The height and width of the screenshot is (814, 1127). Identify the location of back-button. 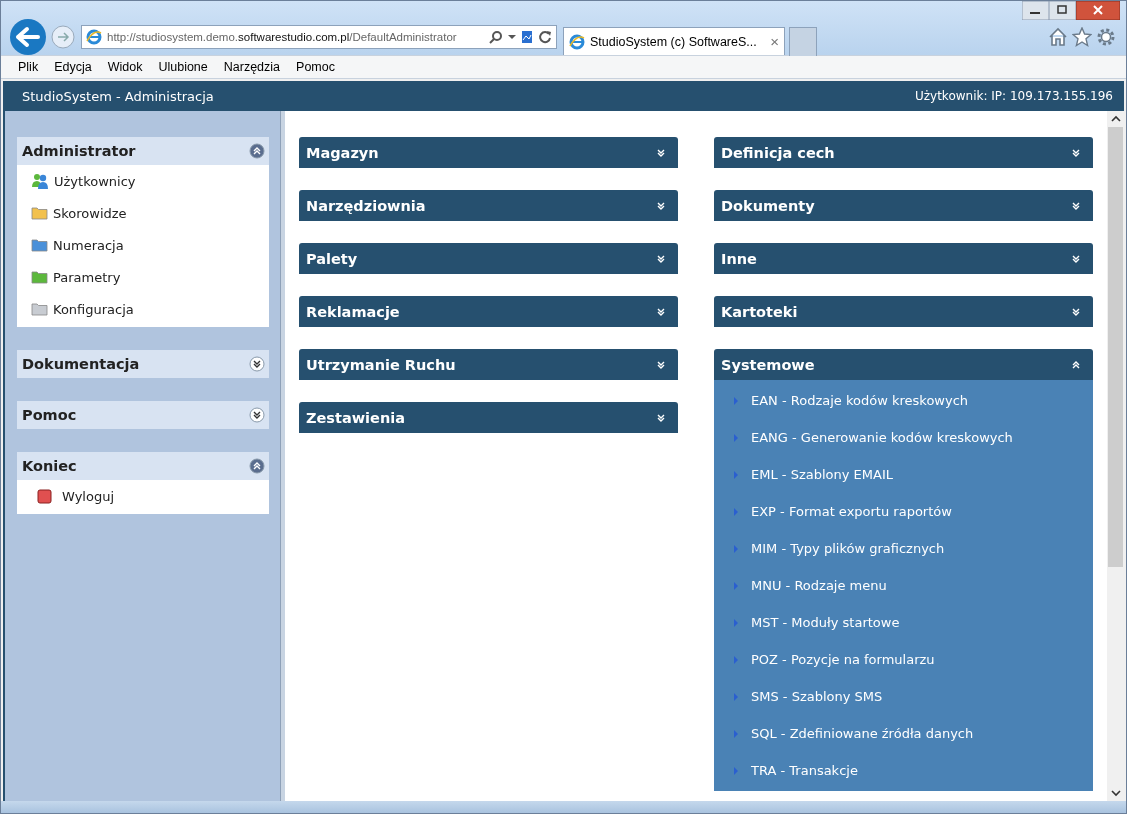
(28, 37).